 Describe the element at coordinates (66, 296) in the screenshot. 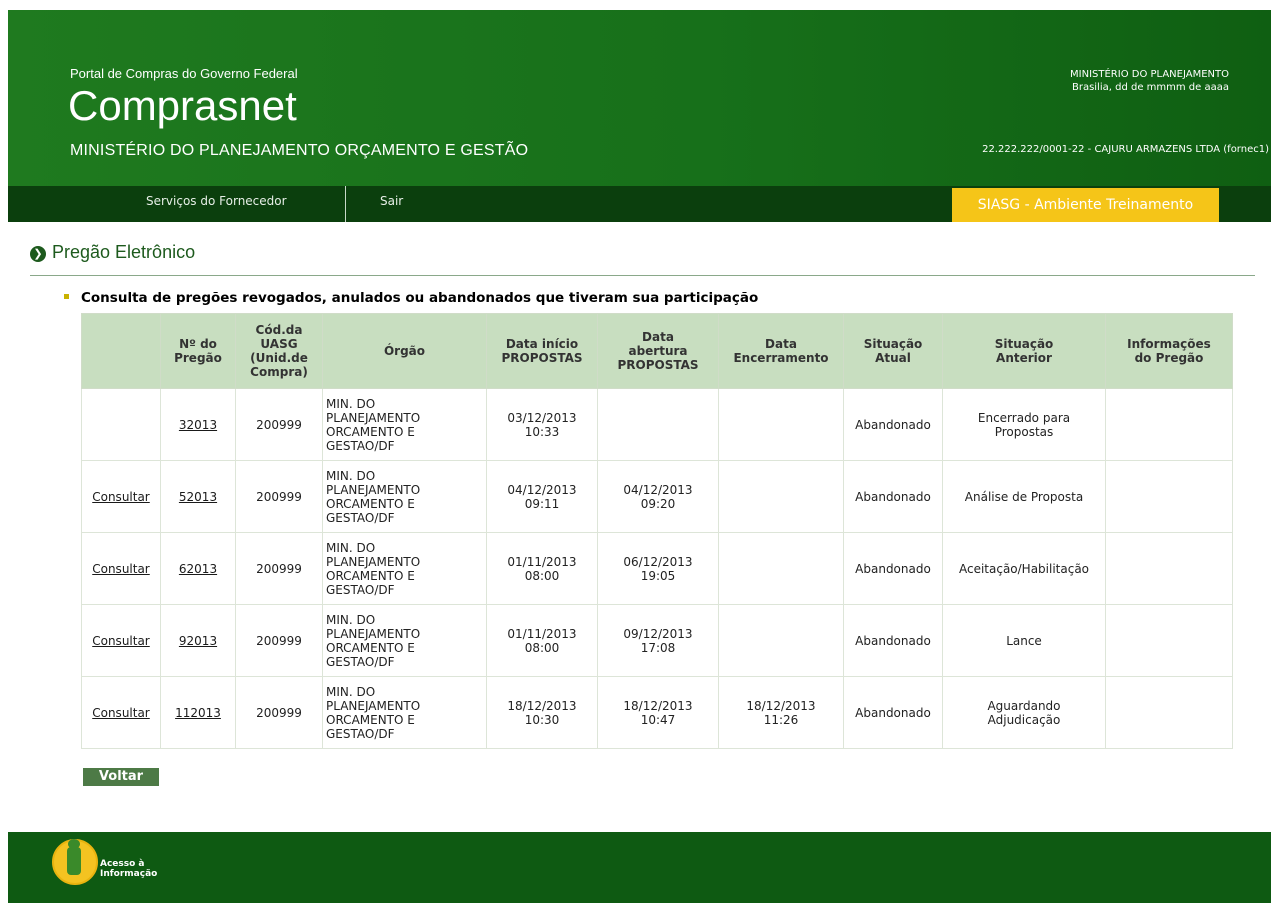

I see `bullet-icon` at that location.